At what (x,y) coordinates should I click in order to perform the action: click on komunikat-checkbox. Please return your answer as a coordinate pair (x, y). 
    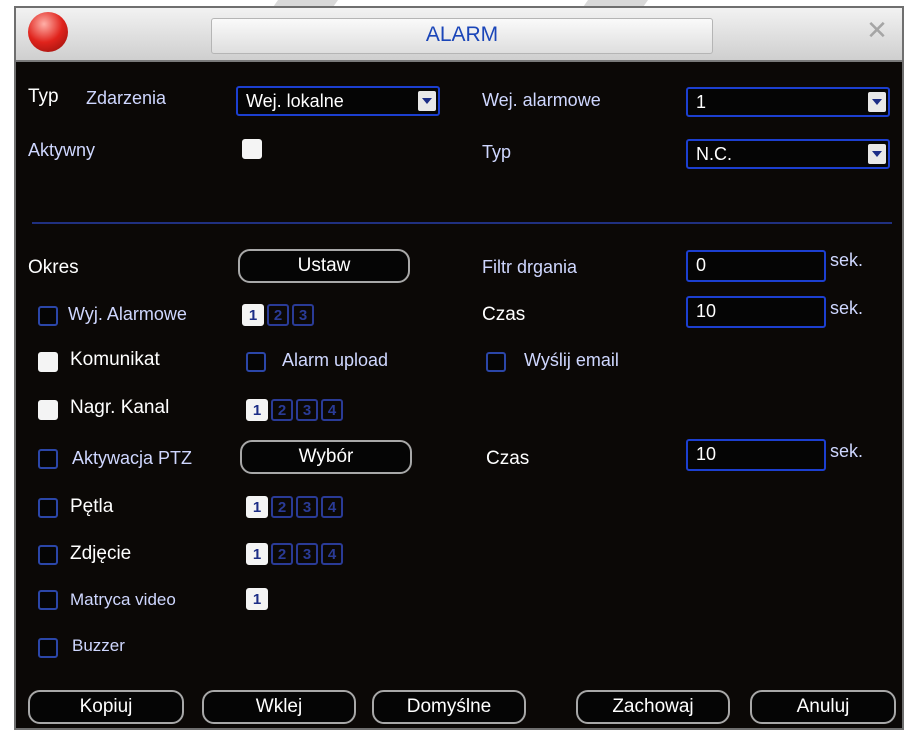
    Looking at the image, I should click on (48, 362).